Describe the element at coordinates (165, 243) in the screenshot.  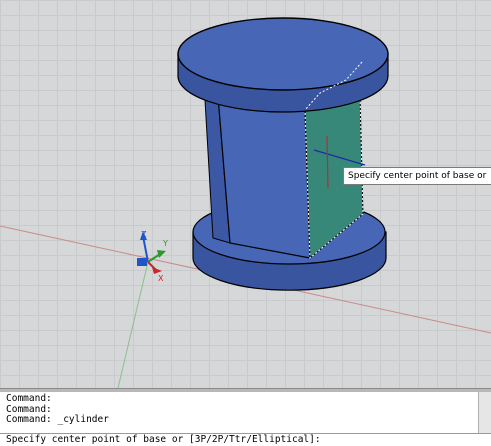
I see `ucs-y-label: Y` at that location.